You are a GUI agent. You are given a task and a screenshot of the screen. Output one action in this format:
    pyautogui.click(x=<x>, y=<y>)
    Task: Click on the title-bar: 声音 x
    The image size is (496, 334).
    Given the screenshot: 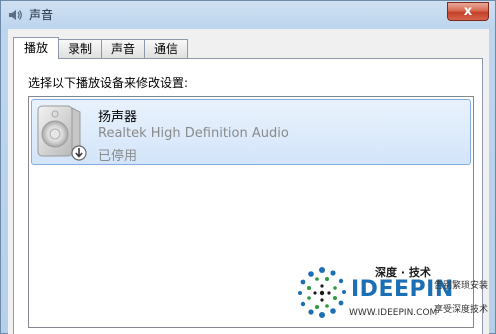 What is the action you would take?
    pyautogui.click(x=248, y=15)
    